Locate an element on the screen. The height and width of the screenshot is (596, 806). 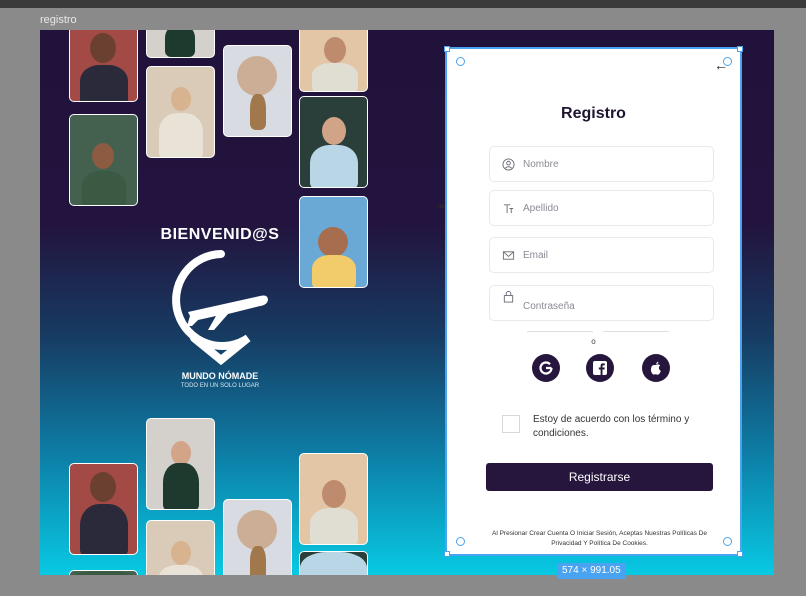
brand-name: MUNDO NÓMADE is located at coordinates (220, 376).